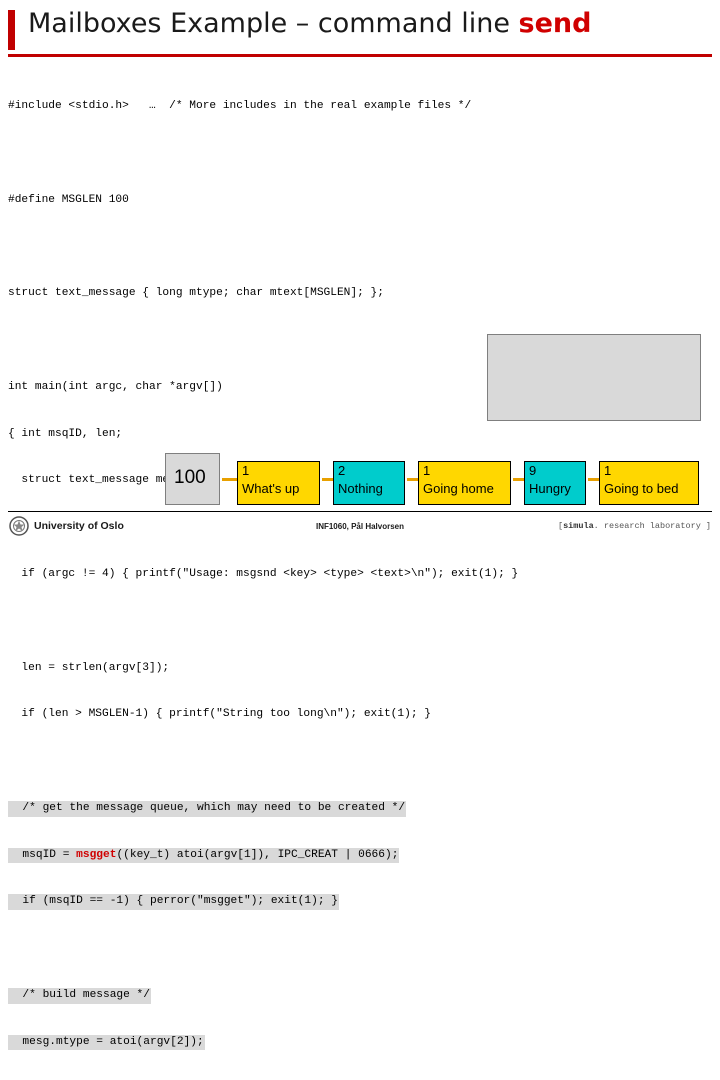  Describe the element at coordinates (360, 511) in the screenshot. I see `footer-divider` at that location.